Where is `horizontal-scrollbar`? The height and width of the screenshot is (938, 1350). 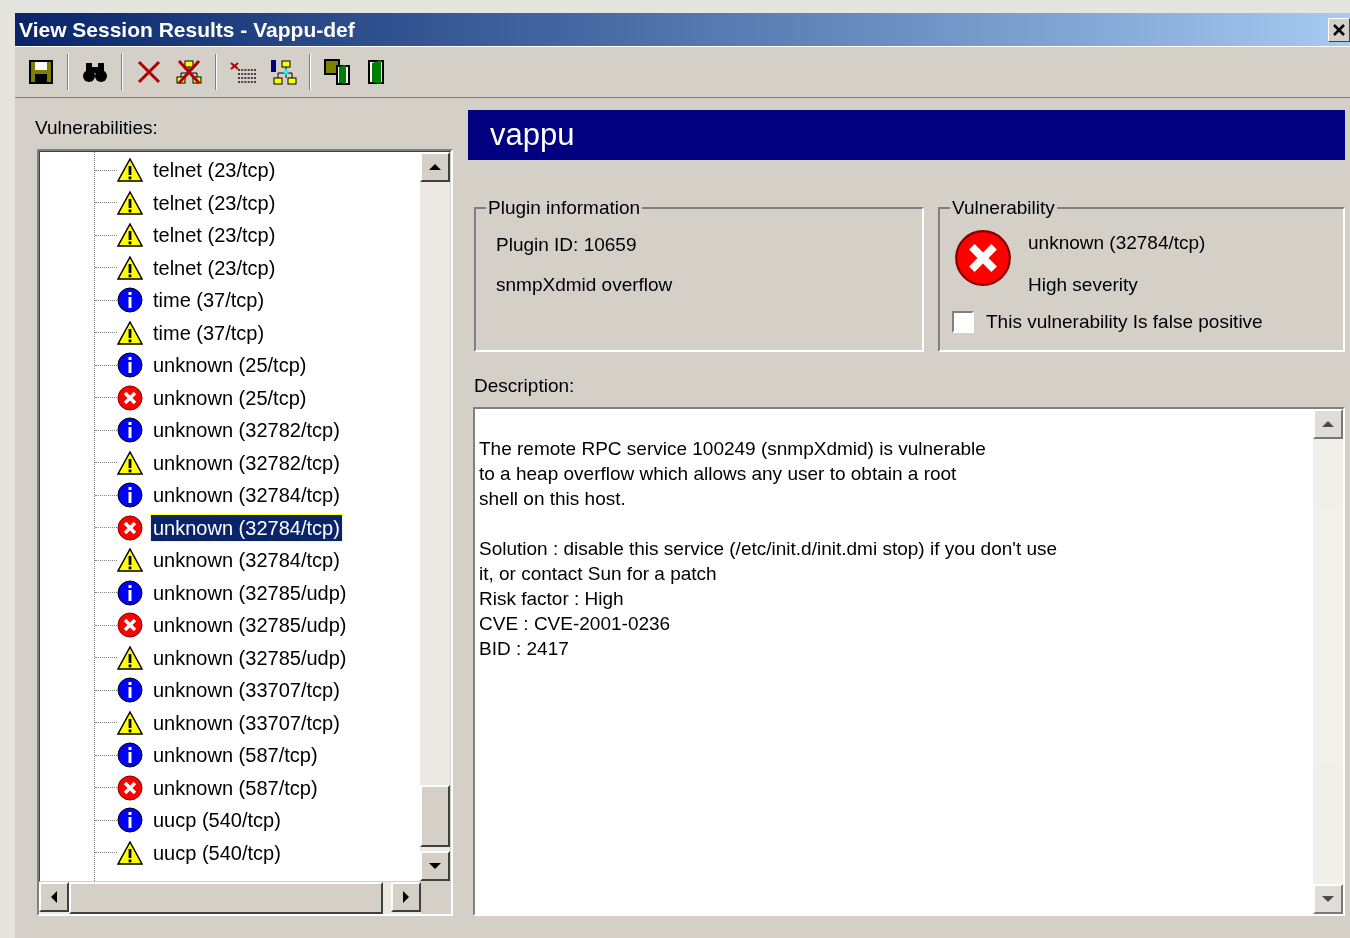 horizontal-scrollbar is located at coordinates (230, 898).